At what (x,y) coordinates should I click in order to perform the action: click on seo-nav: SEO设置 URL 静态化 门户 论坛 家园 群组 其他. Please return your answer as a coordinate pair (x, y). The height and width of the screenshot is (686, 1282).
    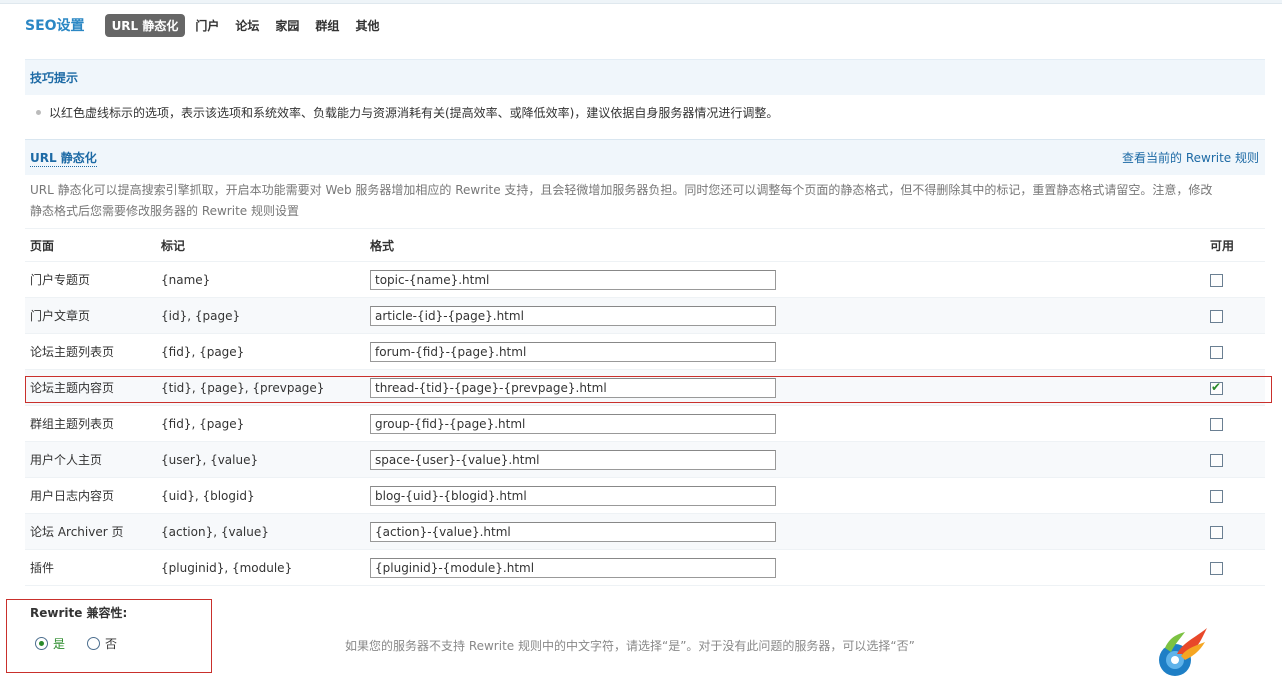
    Looking at the image, I should click on (210, 25).